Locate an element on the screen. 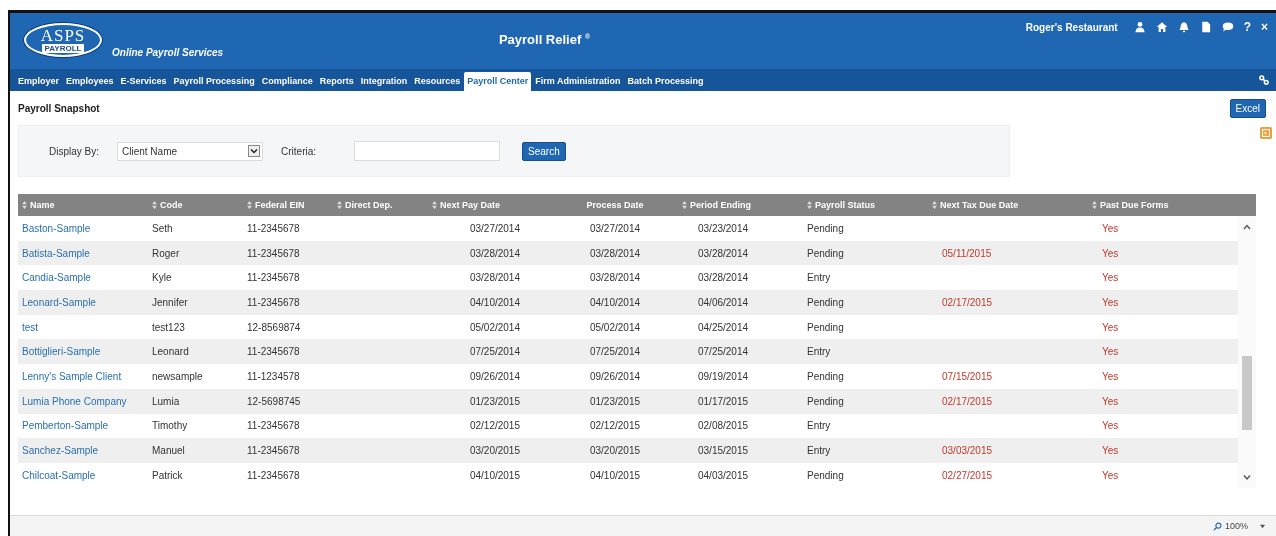  nav-tab: Reports is located at coordinates (336, 81).